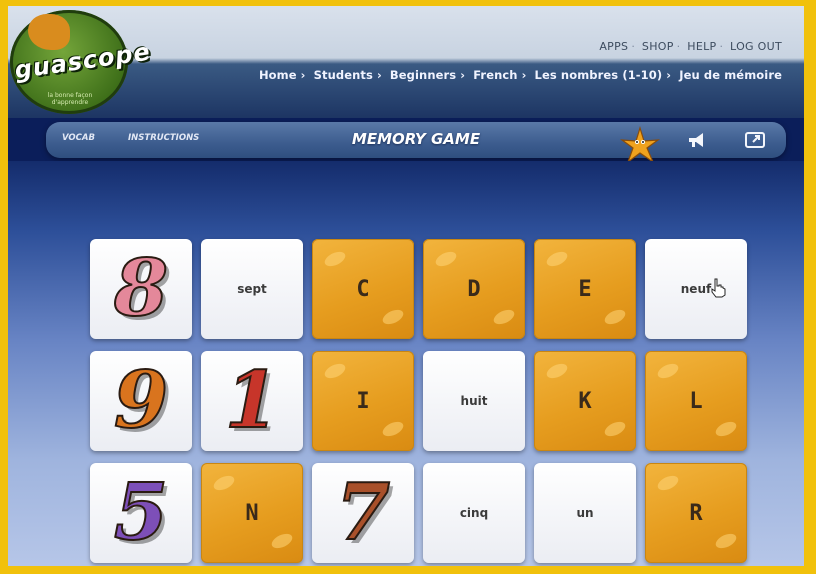 This screenshot has width=816, height=574. I want to click on game-title: MEMORY GAME, so click(416, 139).